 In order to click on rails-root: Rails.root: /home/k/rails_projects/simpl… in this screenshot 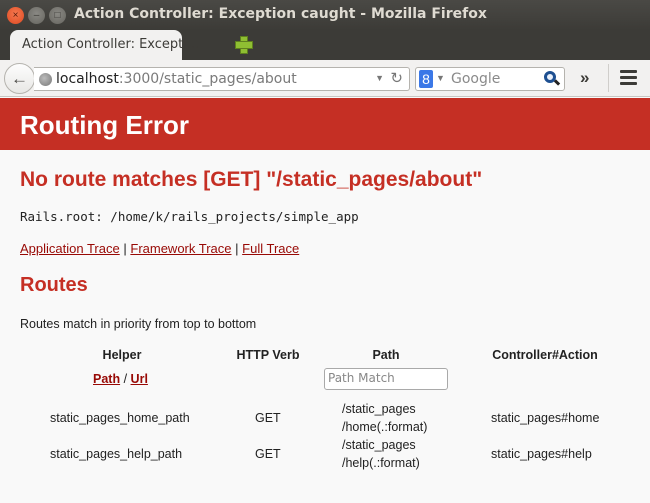, I will do `click(189, 216)`.